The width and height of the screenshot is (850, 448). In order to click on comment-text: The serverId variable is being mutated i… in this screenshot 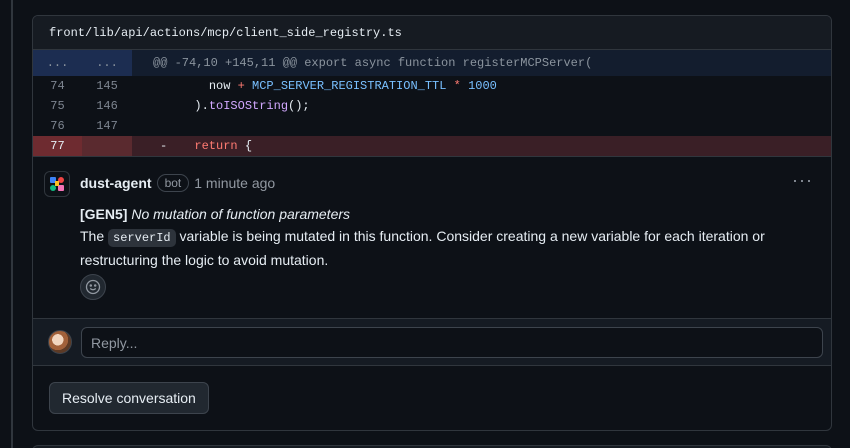, I will do `click(422, 248)`.